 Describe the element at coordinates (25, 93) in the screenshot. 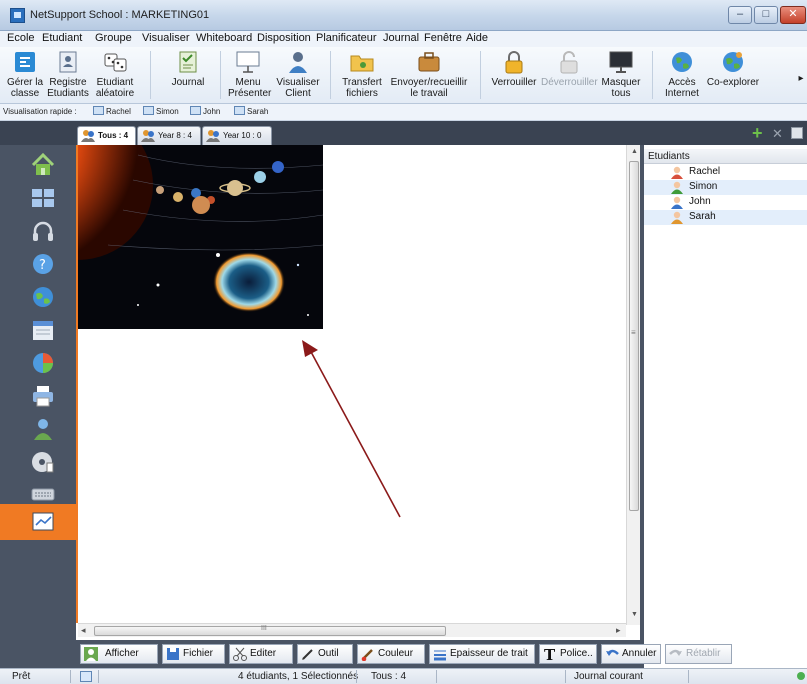

I see `manage-label-2: classe` at that location.